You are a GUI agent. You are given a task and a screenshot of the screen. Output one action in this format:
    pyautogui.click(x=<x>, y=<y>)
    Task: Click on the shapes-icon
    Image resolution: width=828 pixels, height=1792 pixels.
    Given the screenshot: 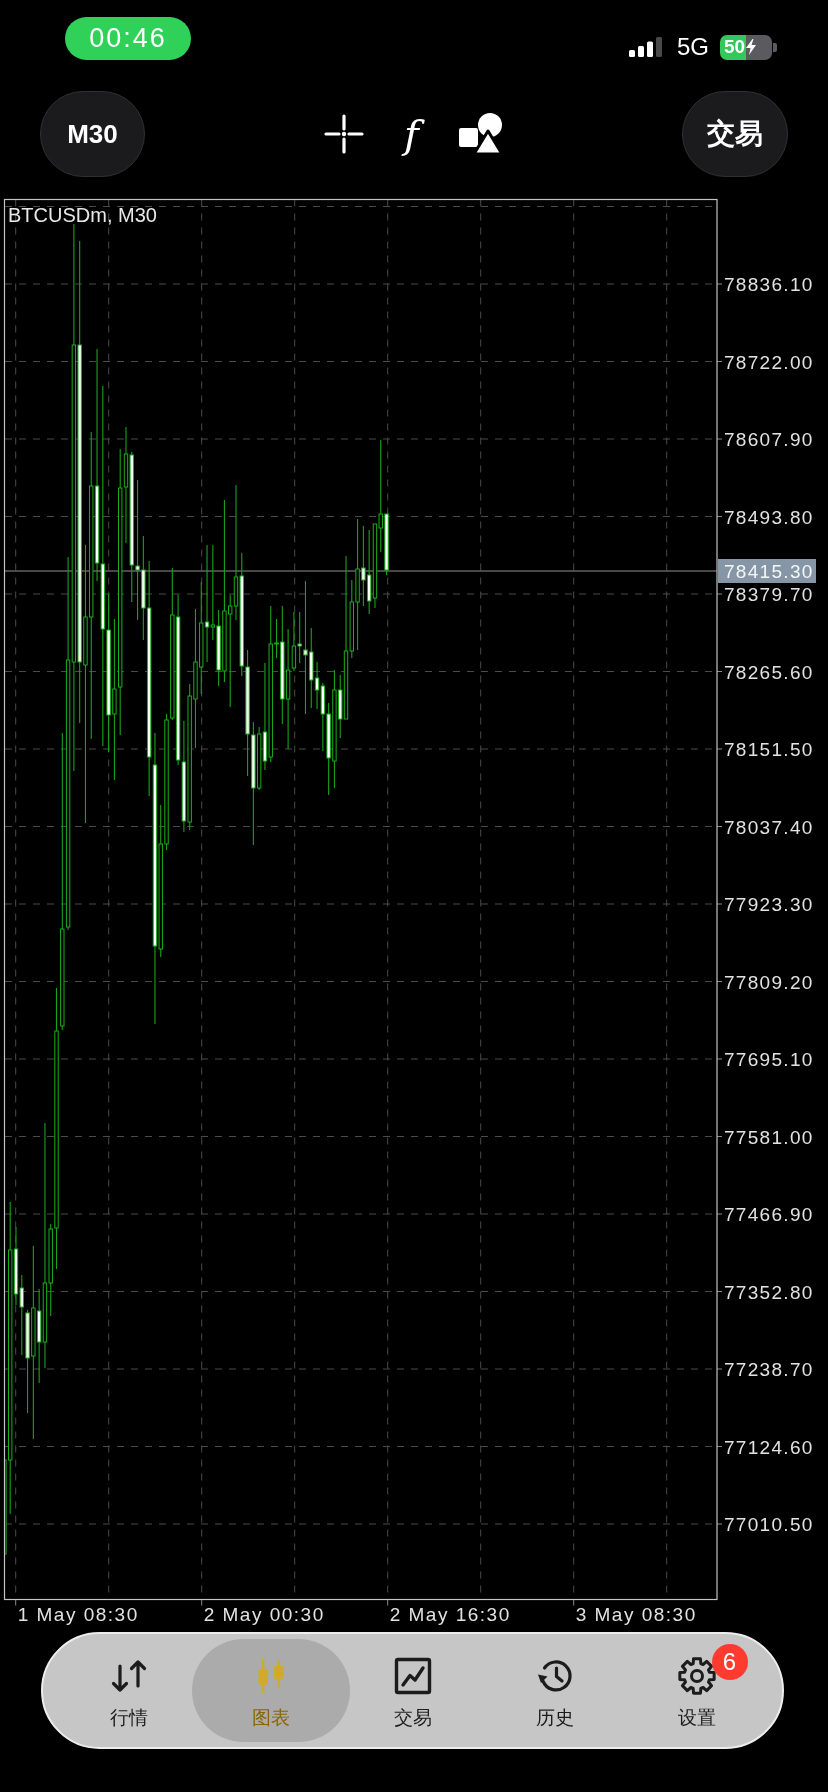 What is the action you would take?
    pyautogui.click(x=480, y=134)
    